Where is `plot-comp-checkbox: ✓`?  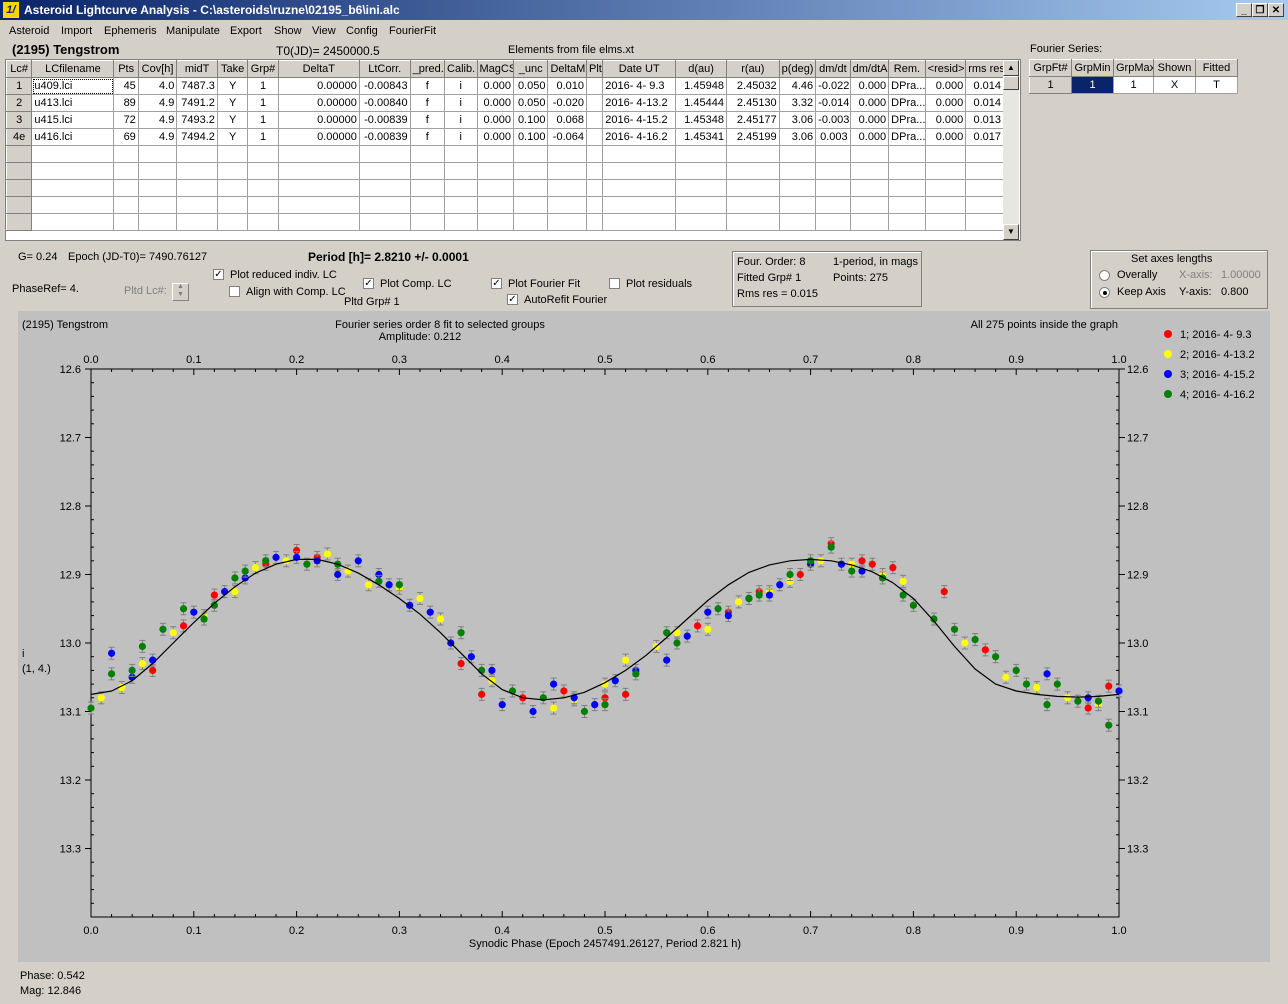
plot-comp-checkbox: ✓ is located at coordinates (368, 283).